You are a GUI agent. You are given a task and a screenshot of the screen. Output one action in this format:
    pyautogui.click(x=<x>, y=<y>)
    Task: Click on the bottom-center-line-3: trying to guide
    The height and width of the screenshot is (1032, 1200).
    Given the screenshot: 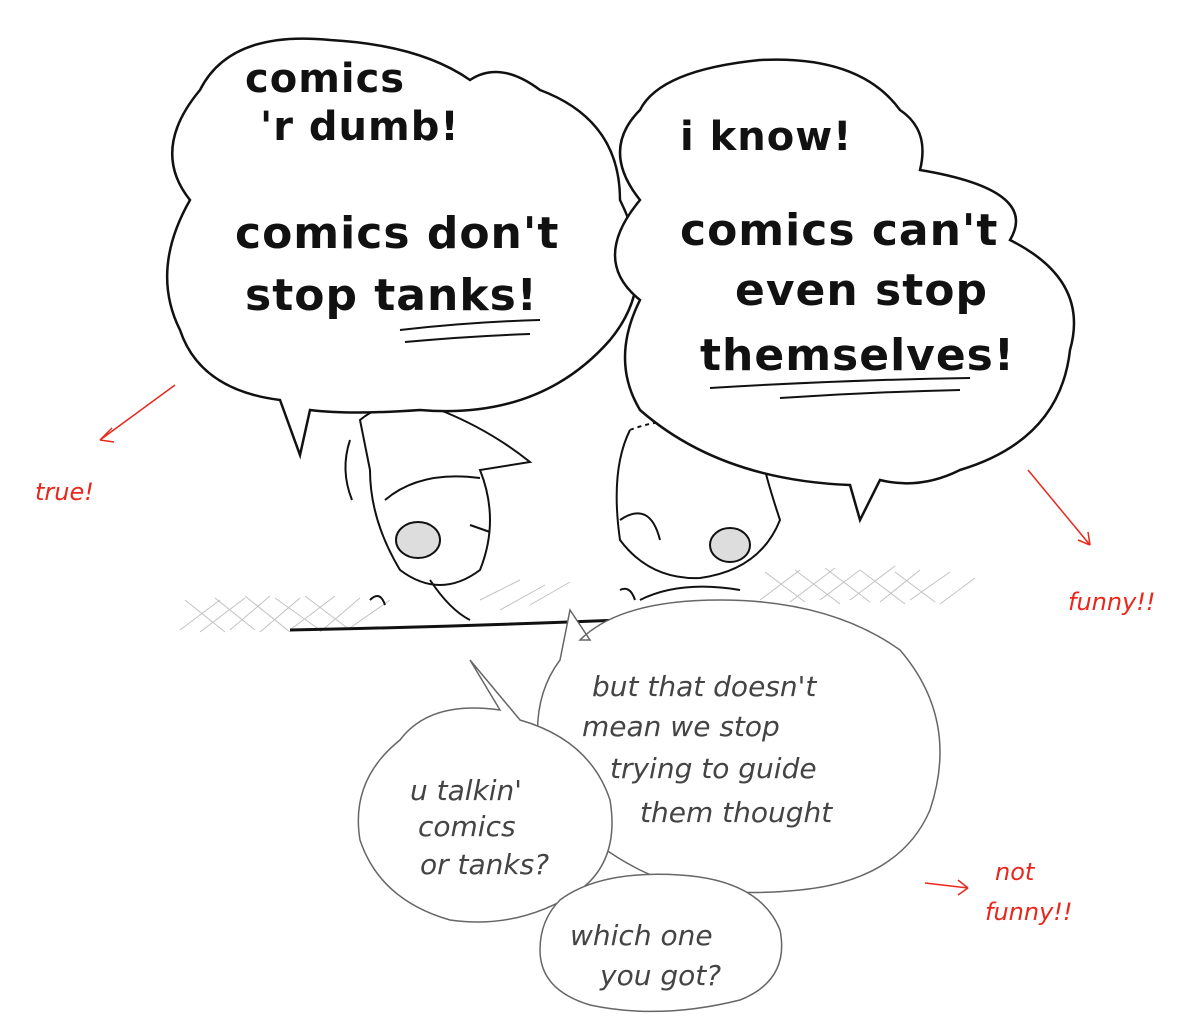 What is the action you would take?
    pyautogui.click(x=713, y=768)
    